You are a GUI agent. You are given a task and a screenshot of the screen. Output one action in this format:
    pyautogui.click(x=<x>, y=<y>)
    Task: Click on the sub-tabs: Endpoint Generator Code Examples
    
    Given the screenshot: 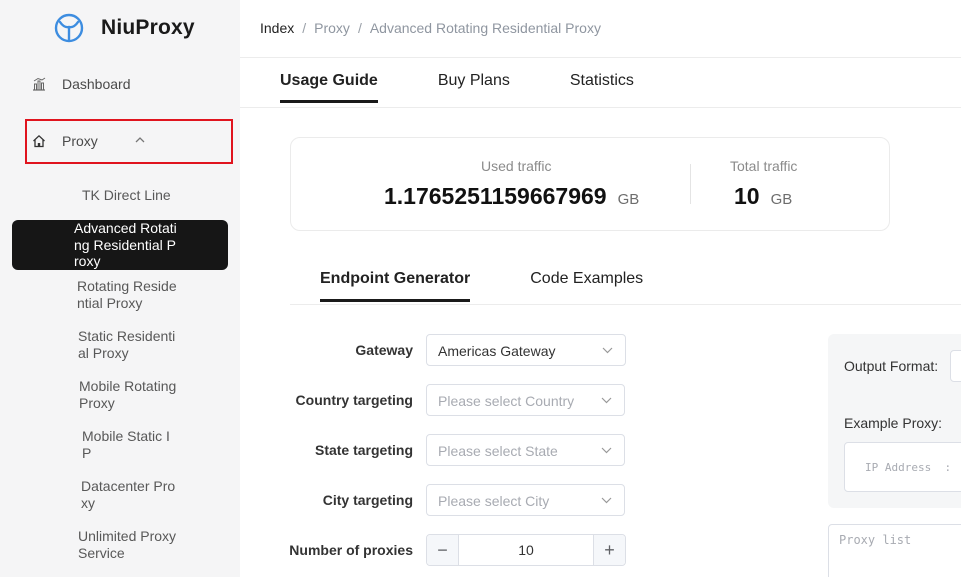 What is the action you would take?
    pyautogui.click(x=511, y=286)
    